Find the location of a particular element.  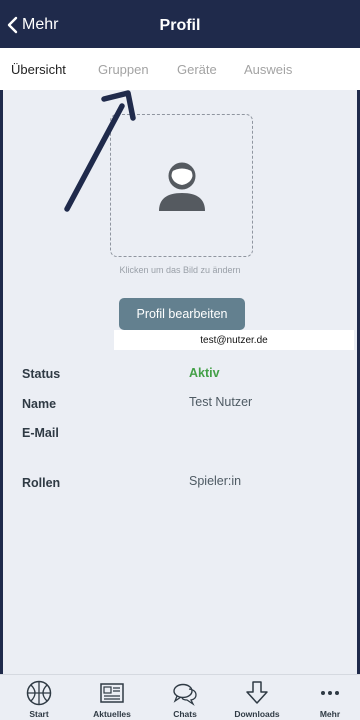

status-label: Status is located at coordinates (41, 374).